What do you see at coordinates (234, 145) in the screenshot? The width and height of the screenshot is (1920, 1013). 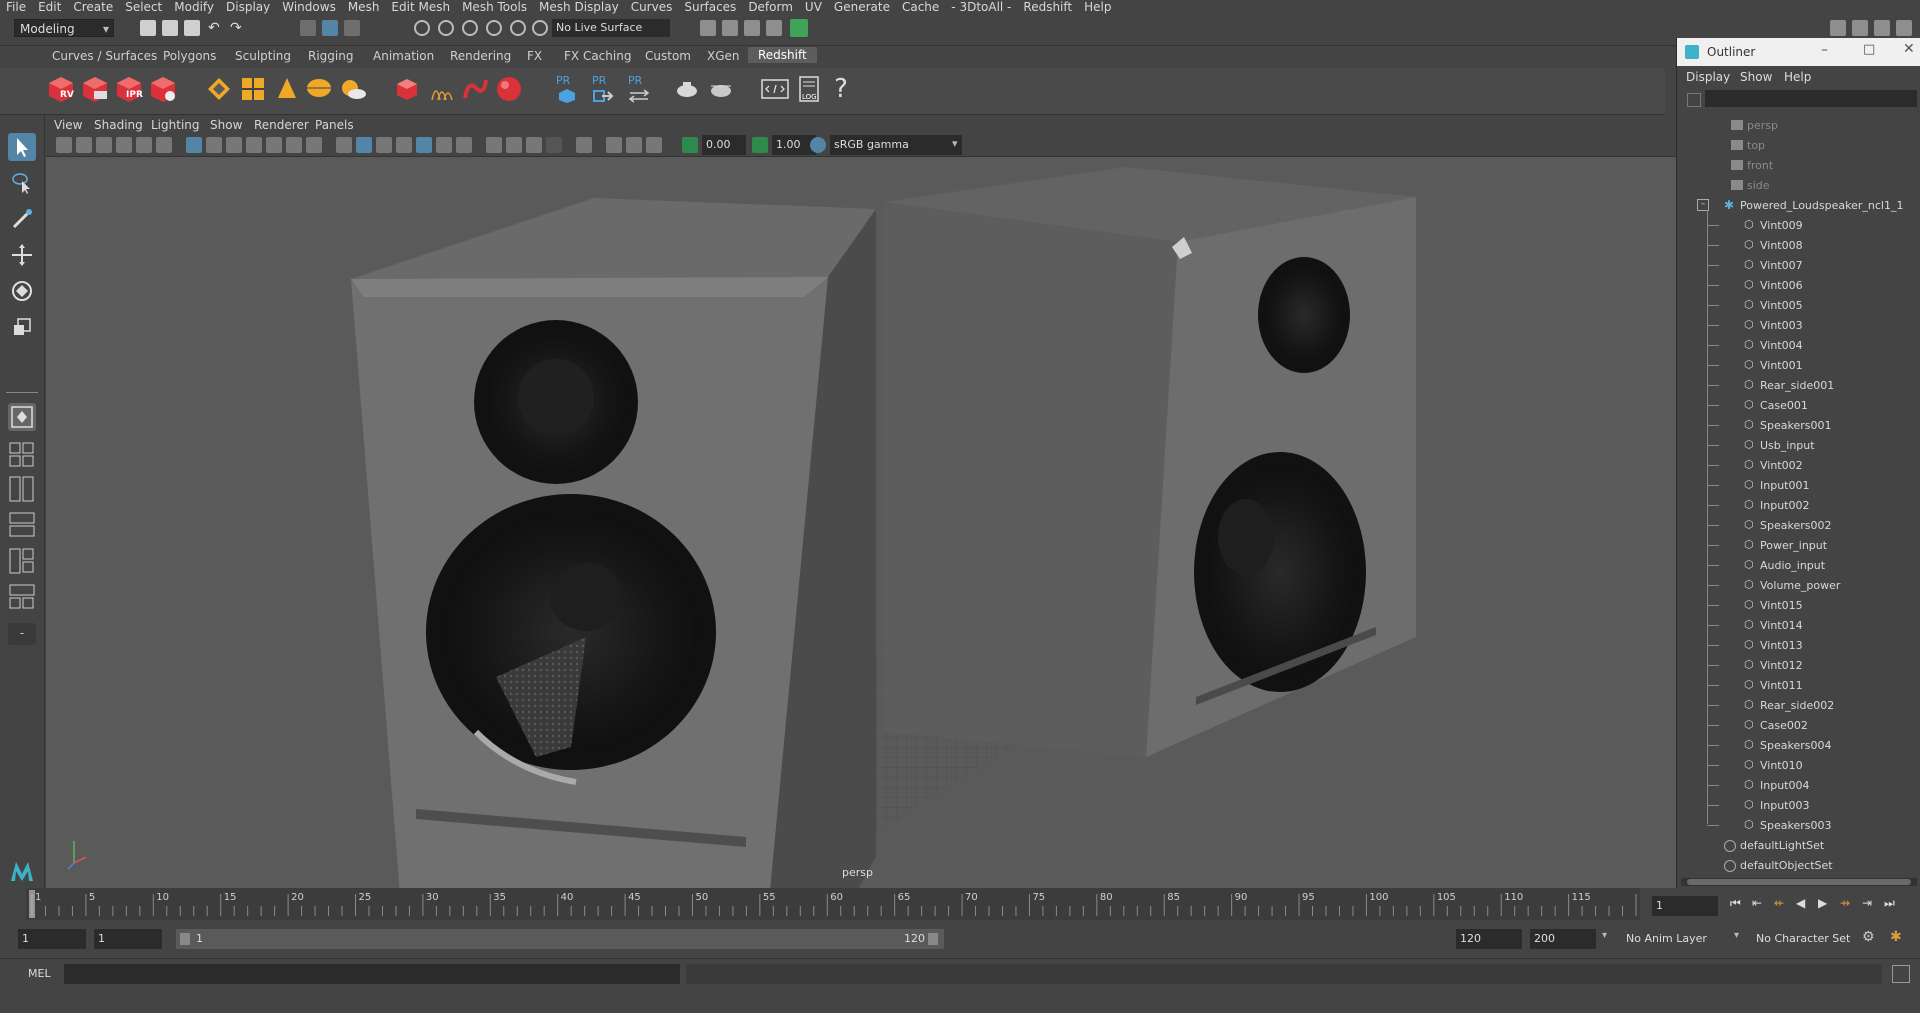 I see `resolution-gate-icon` at bounding box center [234, 145].